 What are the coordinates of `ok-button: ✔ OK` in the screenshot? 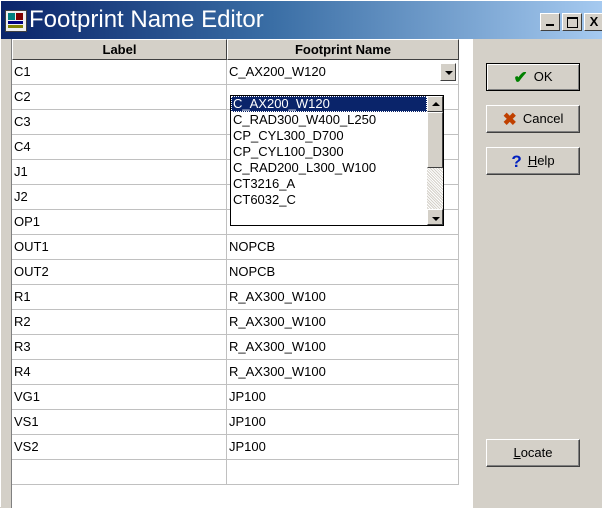 It's located at (533, 77).